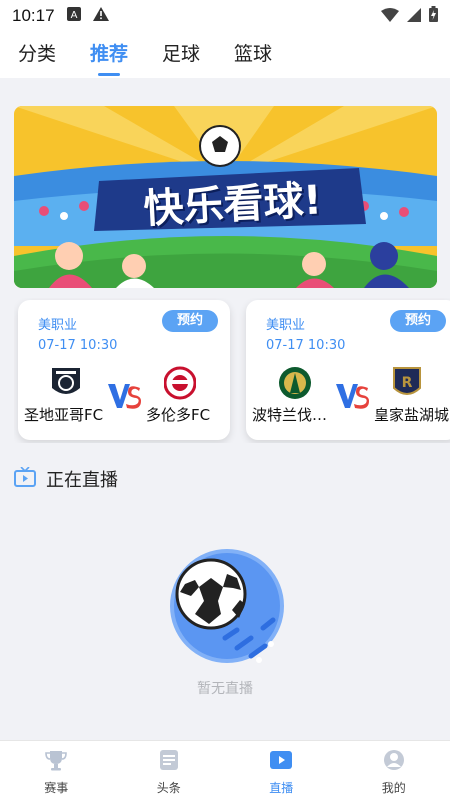 The height and width of the screenshot is (800, 450). I want to click on nav-item-headlines: 头条, so click(169, 770).